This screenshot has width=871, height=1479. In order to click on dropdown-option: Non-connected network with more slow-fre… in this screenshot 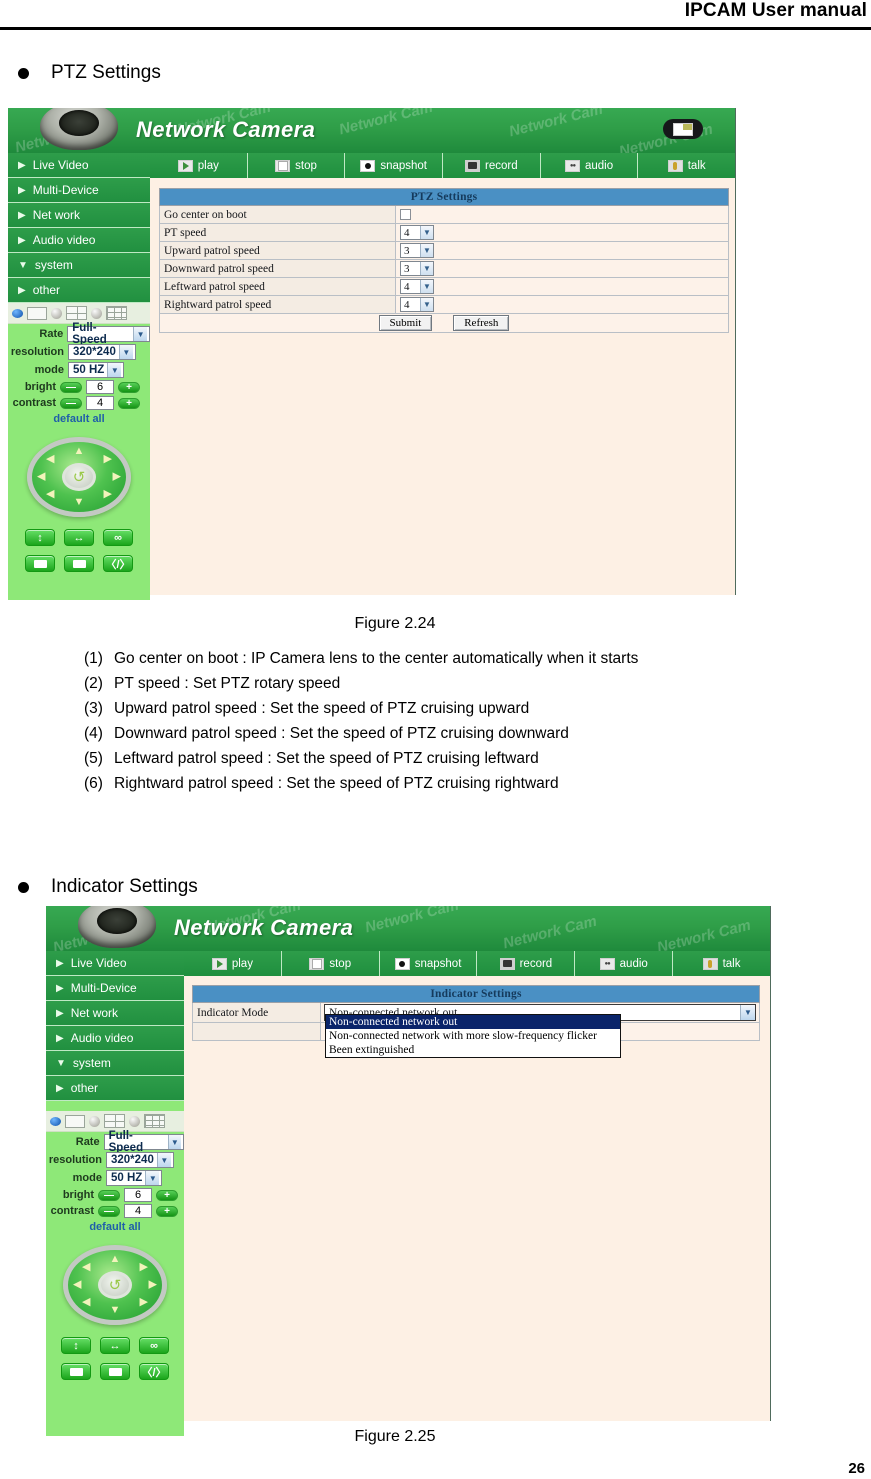, I will do `click(473, 1036)`.